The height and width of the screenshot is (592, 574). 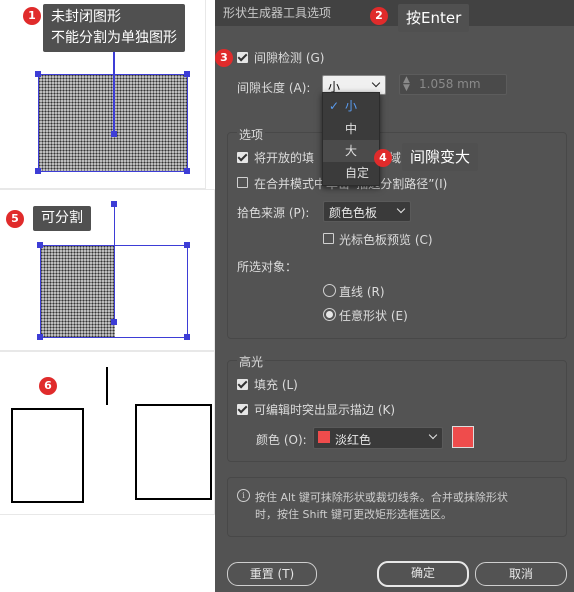 What do you see at coordinates (406, 84) in the screenshot?
I see `stepper-icon: ▲ ▼` at bounding box center [406, 84].